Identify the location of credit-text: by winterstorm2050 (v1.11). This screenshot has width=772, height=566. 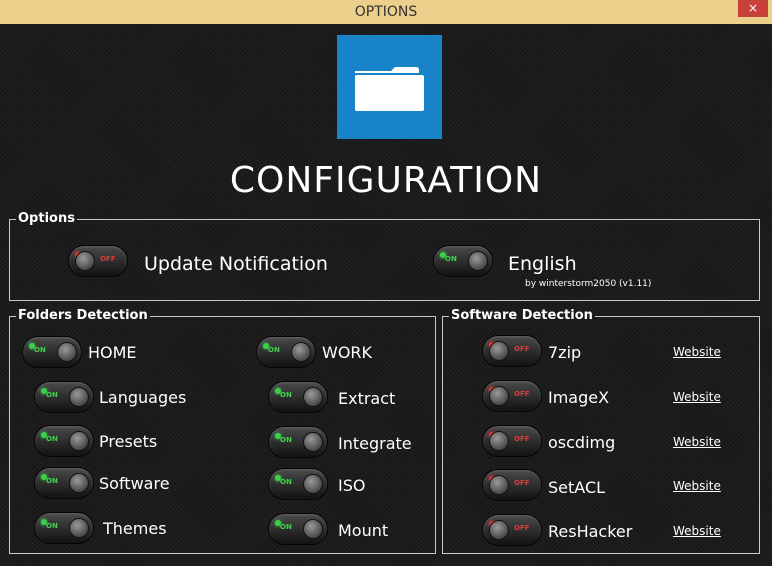
(588, 284).